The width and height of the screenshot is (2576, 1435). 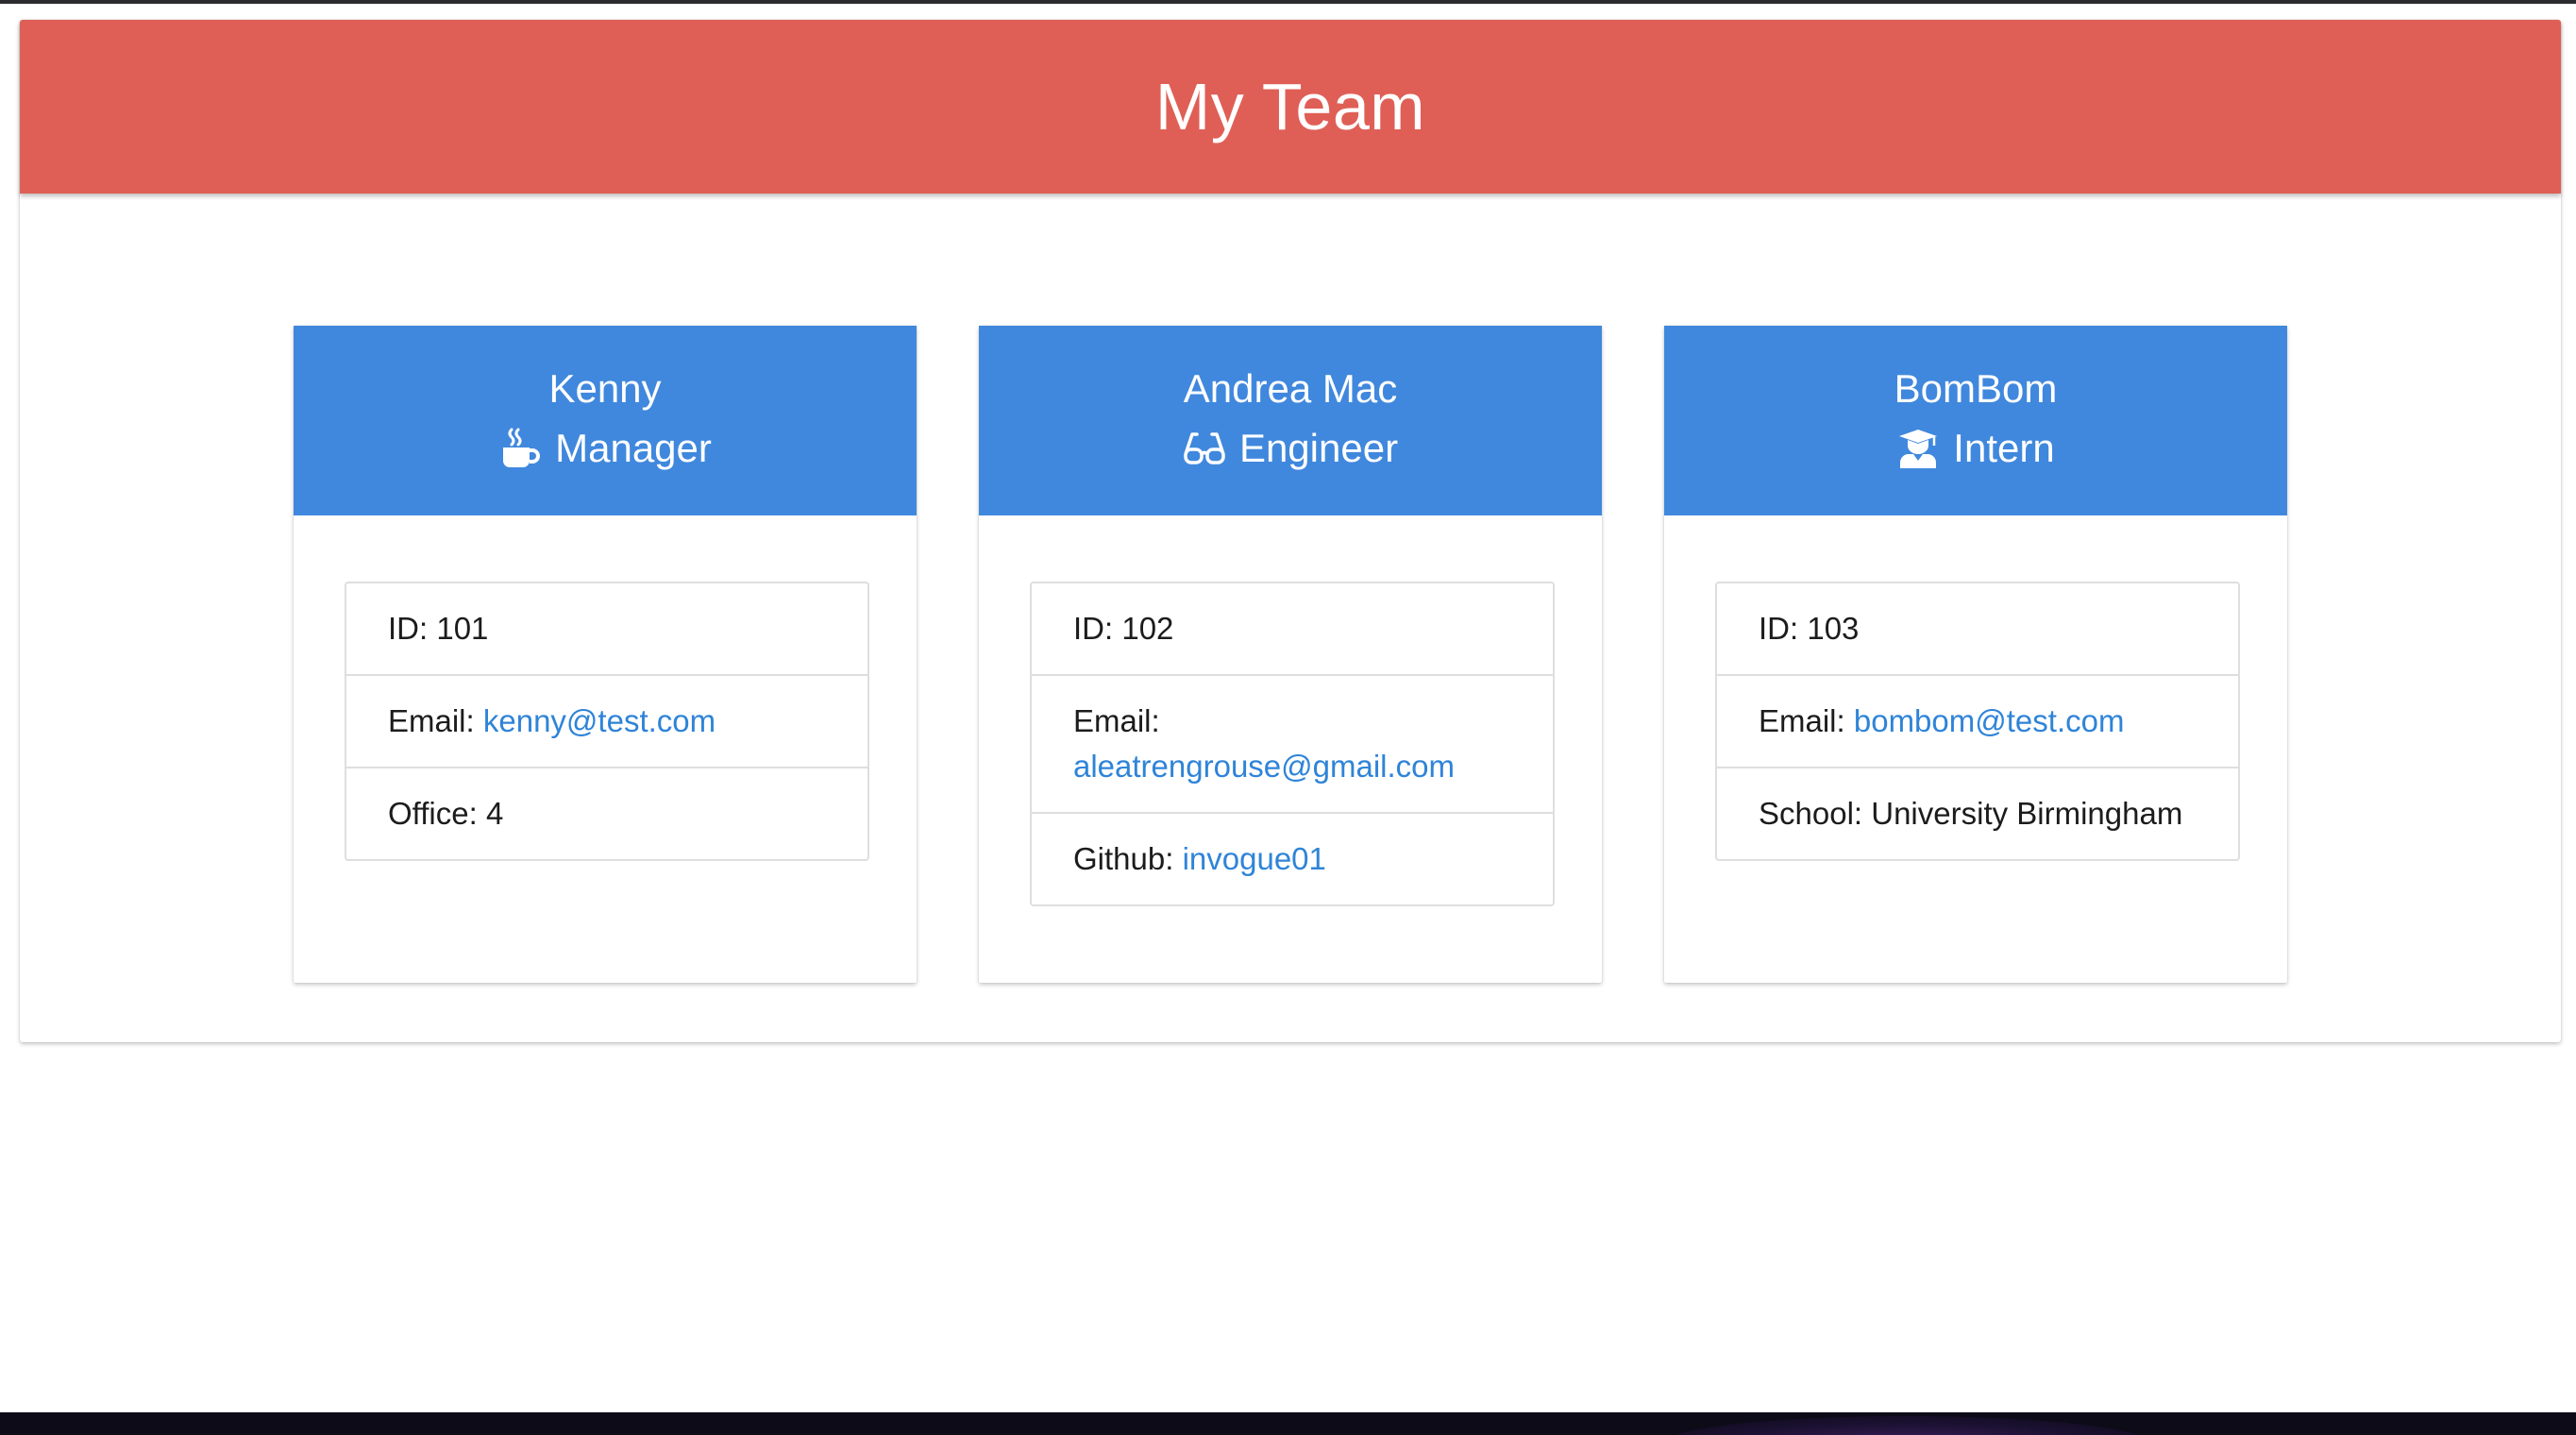 I want to click on page-title: My Team, so click(x=1290, y=107).